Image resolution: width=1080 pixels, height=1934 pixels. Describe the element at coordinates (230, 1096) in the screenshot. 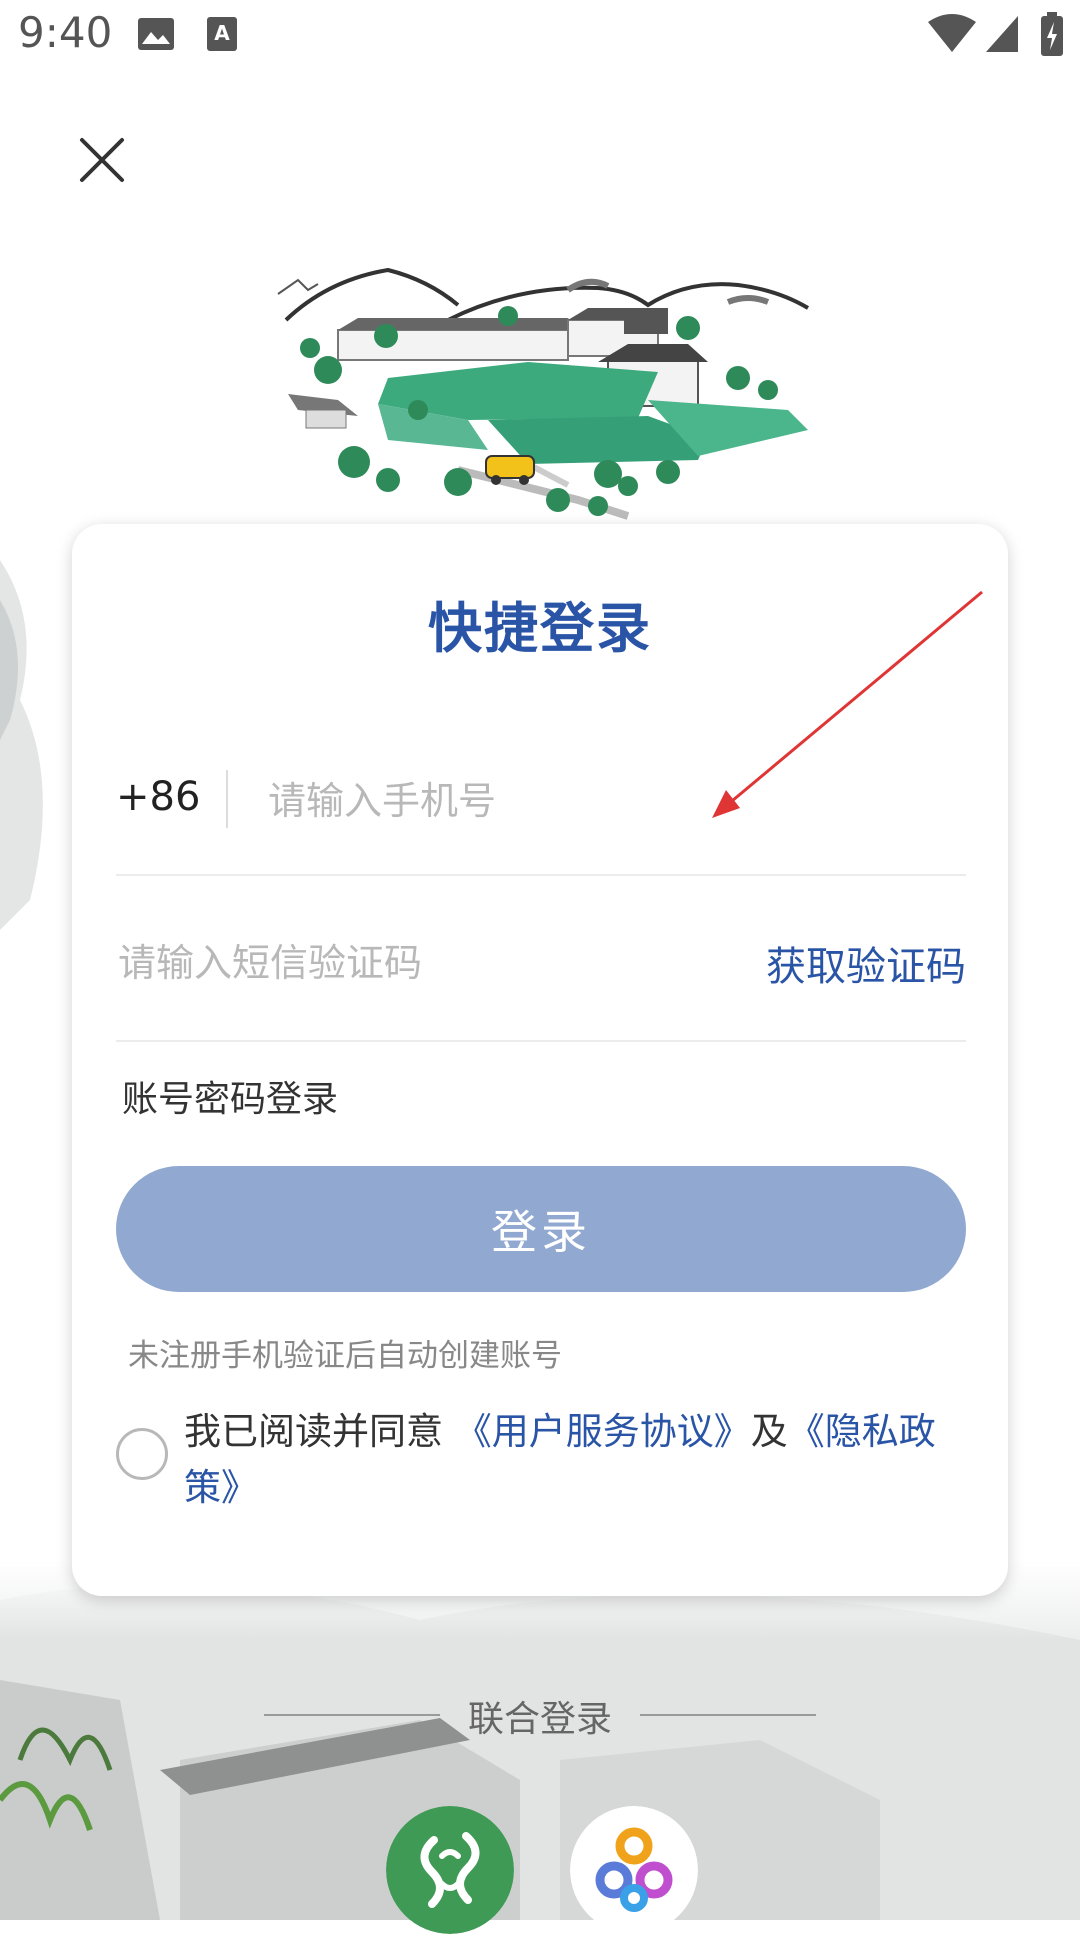

I see `password-login-link: 账号密码登录` at that location.